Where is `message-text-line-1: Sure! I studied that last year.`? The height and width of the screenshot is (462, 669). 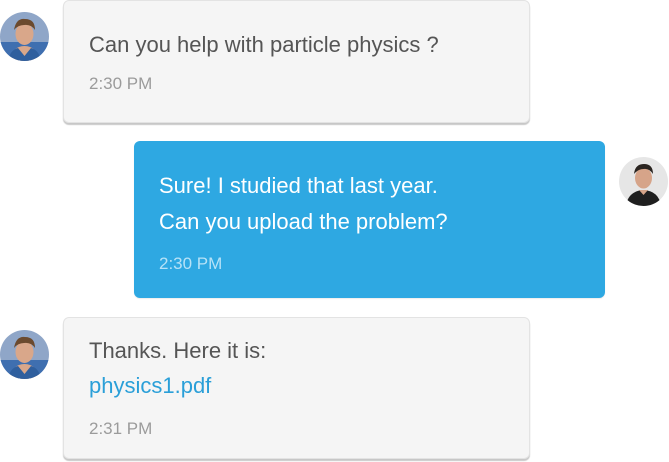 message-text-line-1: Sure! I studied that last year. is located at coordinates (298, 185).